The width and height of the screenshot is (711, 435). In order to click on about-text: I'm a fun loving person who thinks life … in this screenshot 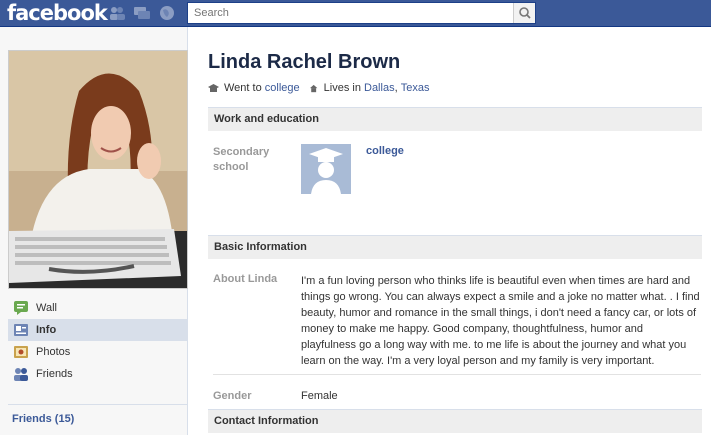, I will do `click(501, 321)`.